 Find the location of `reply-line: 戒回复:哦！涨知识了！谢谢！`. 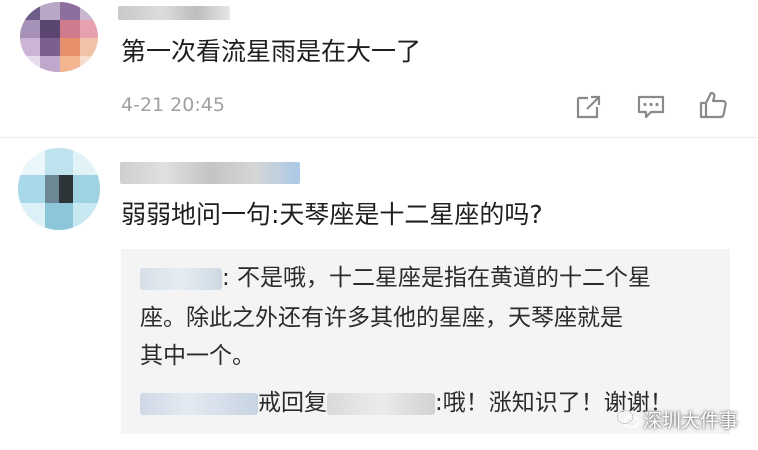

reply-line: 戒回复:哦！涨知识了！谢谢！ is located at coordinates (406, 403).